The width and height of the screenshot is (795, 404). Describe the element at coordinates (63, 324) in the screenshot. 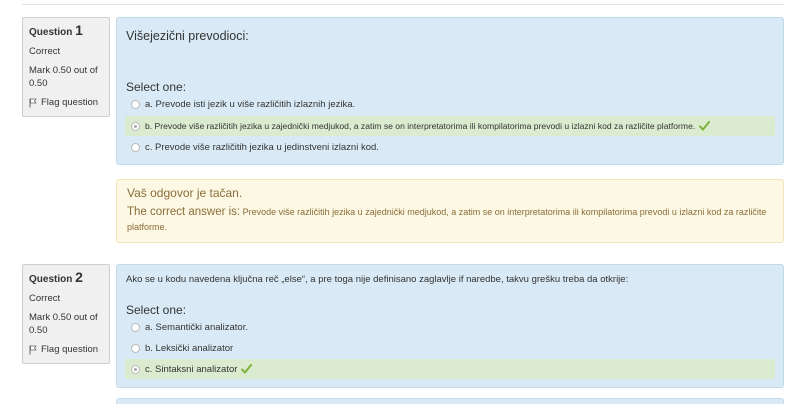

I see `question-2-grade: Mark 0.50 out of 0.50` at that location.